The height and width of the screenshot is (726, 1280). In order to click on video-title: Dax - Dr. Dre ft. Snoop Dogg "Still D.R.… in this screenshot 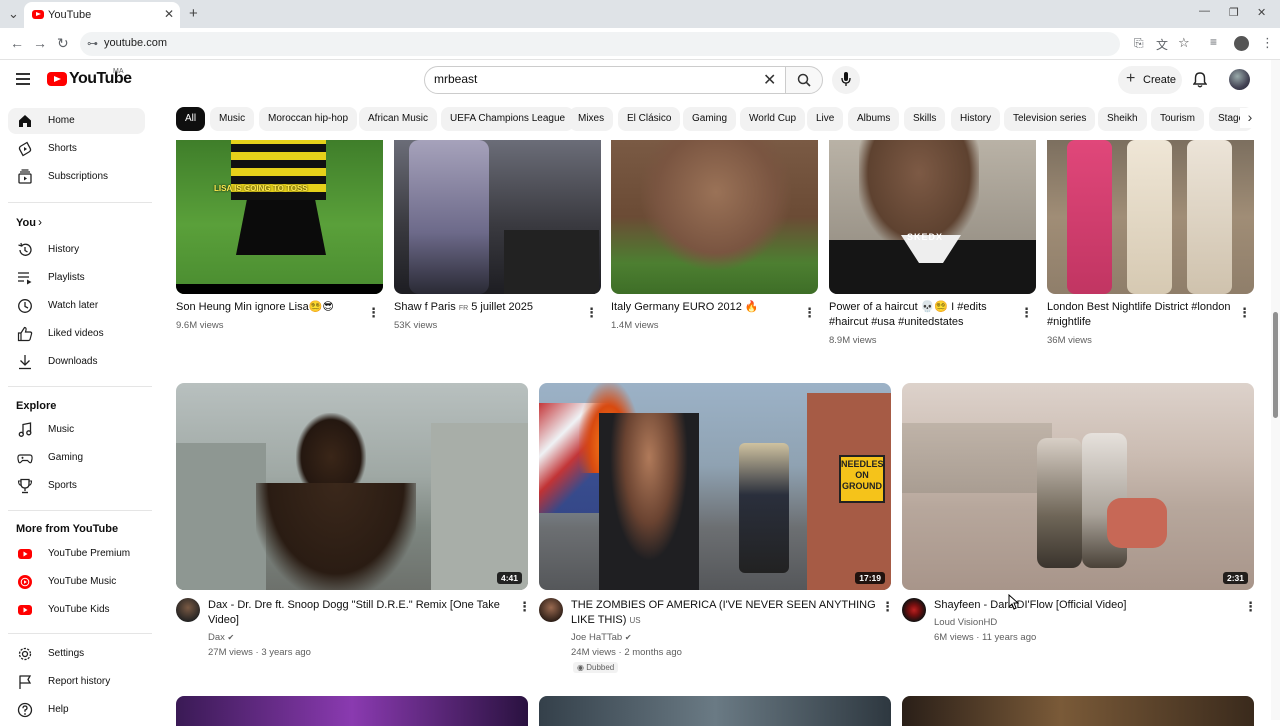, I will do `click(354, 613)`.